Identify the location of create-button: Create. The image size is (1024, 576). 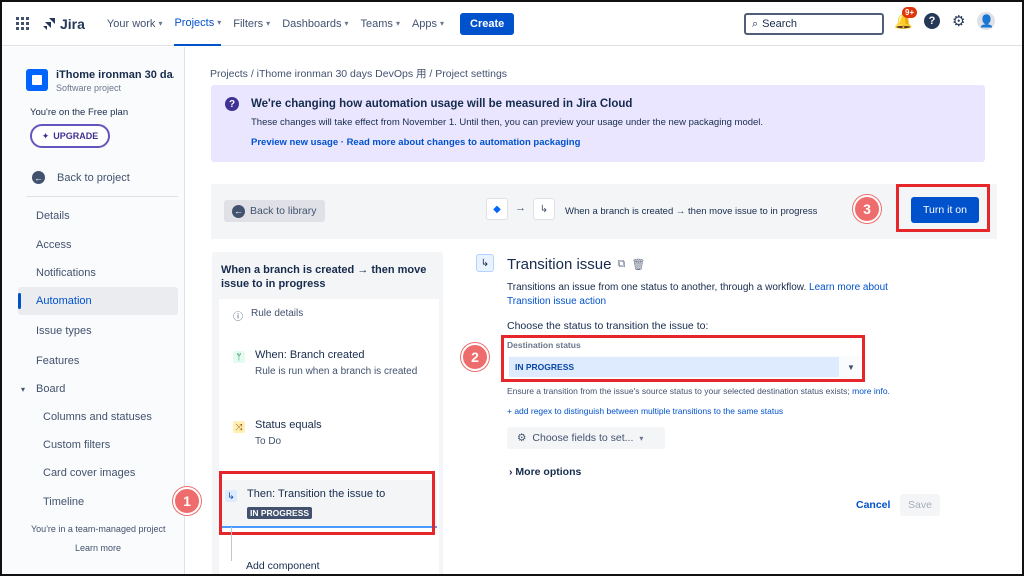
(487, 23).